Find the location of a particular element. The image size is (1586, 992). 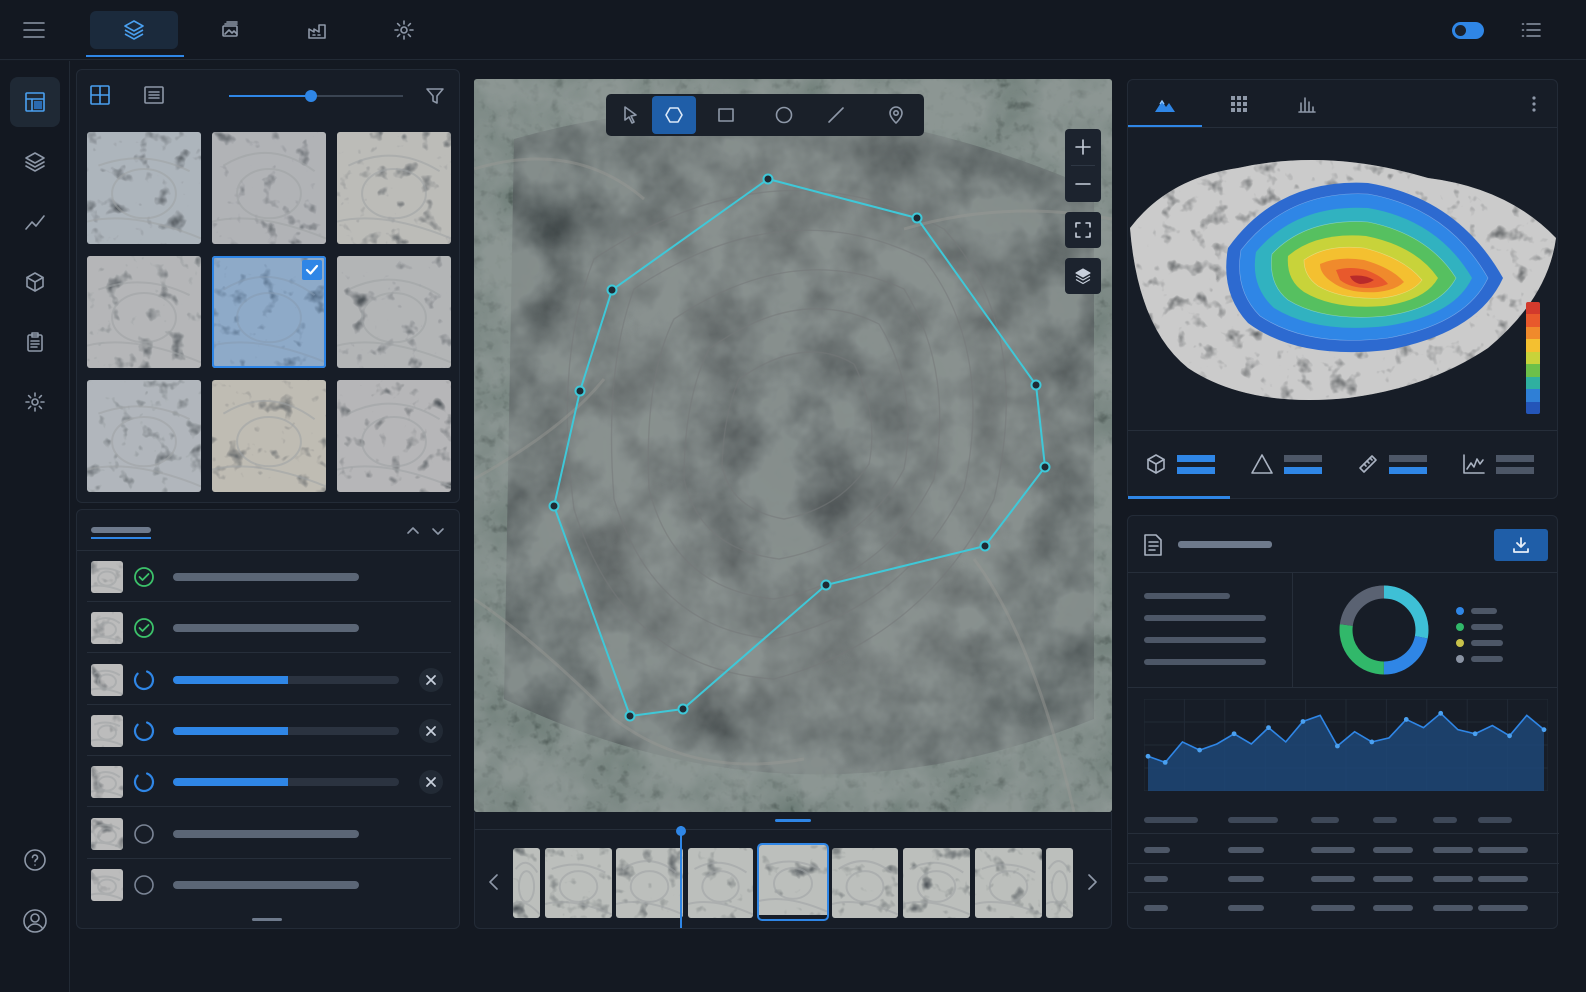

list-view-button is located at coordinates (154, 95).